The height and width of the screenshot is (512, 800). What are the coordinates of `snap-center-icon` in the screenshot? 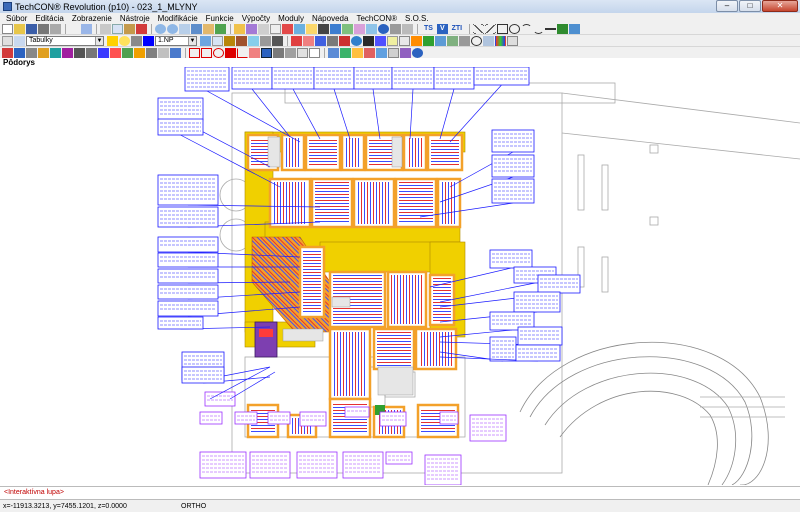 It's located at (218, 52).